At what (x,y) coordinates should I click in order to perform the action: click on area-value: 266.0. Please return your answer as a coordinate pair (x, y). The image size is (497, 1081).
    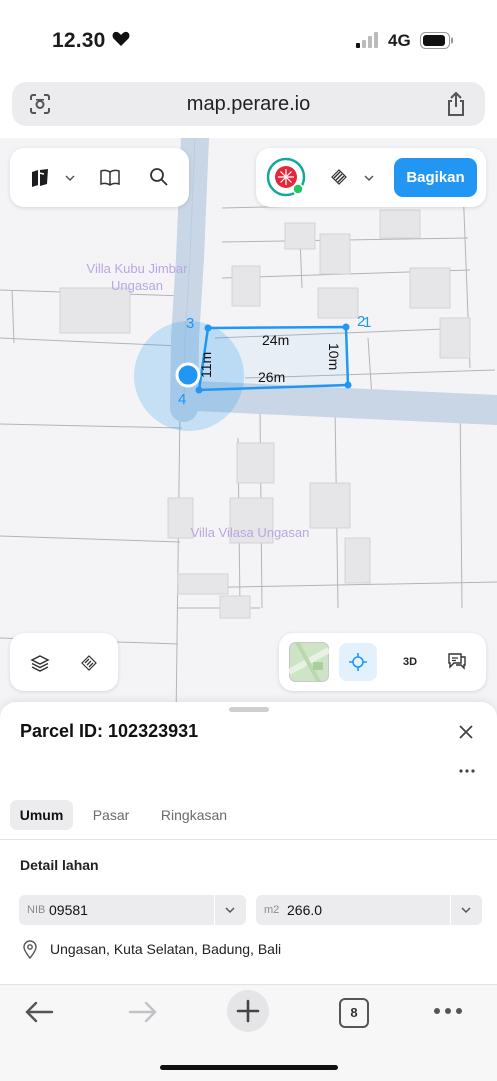
    Looking at the image, I should click on (305, 910).